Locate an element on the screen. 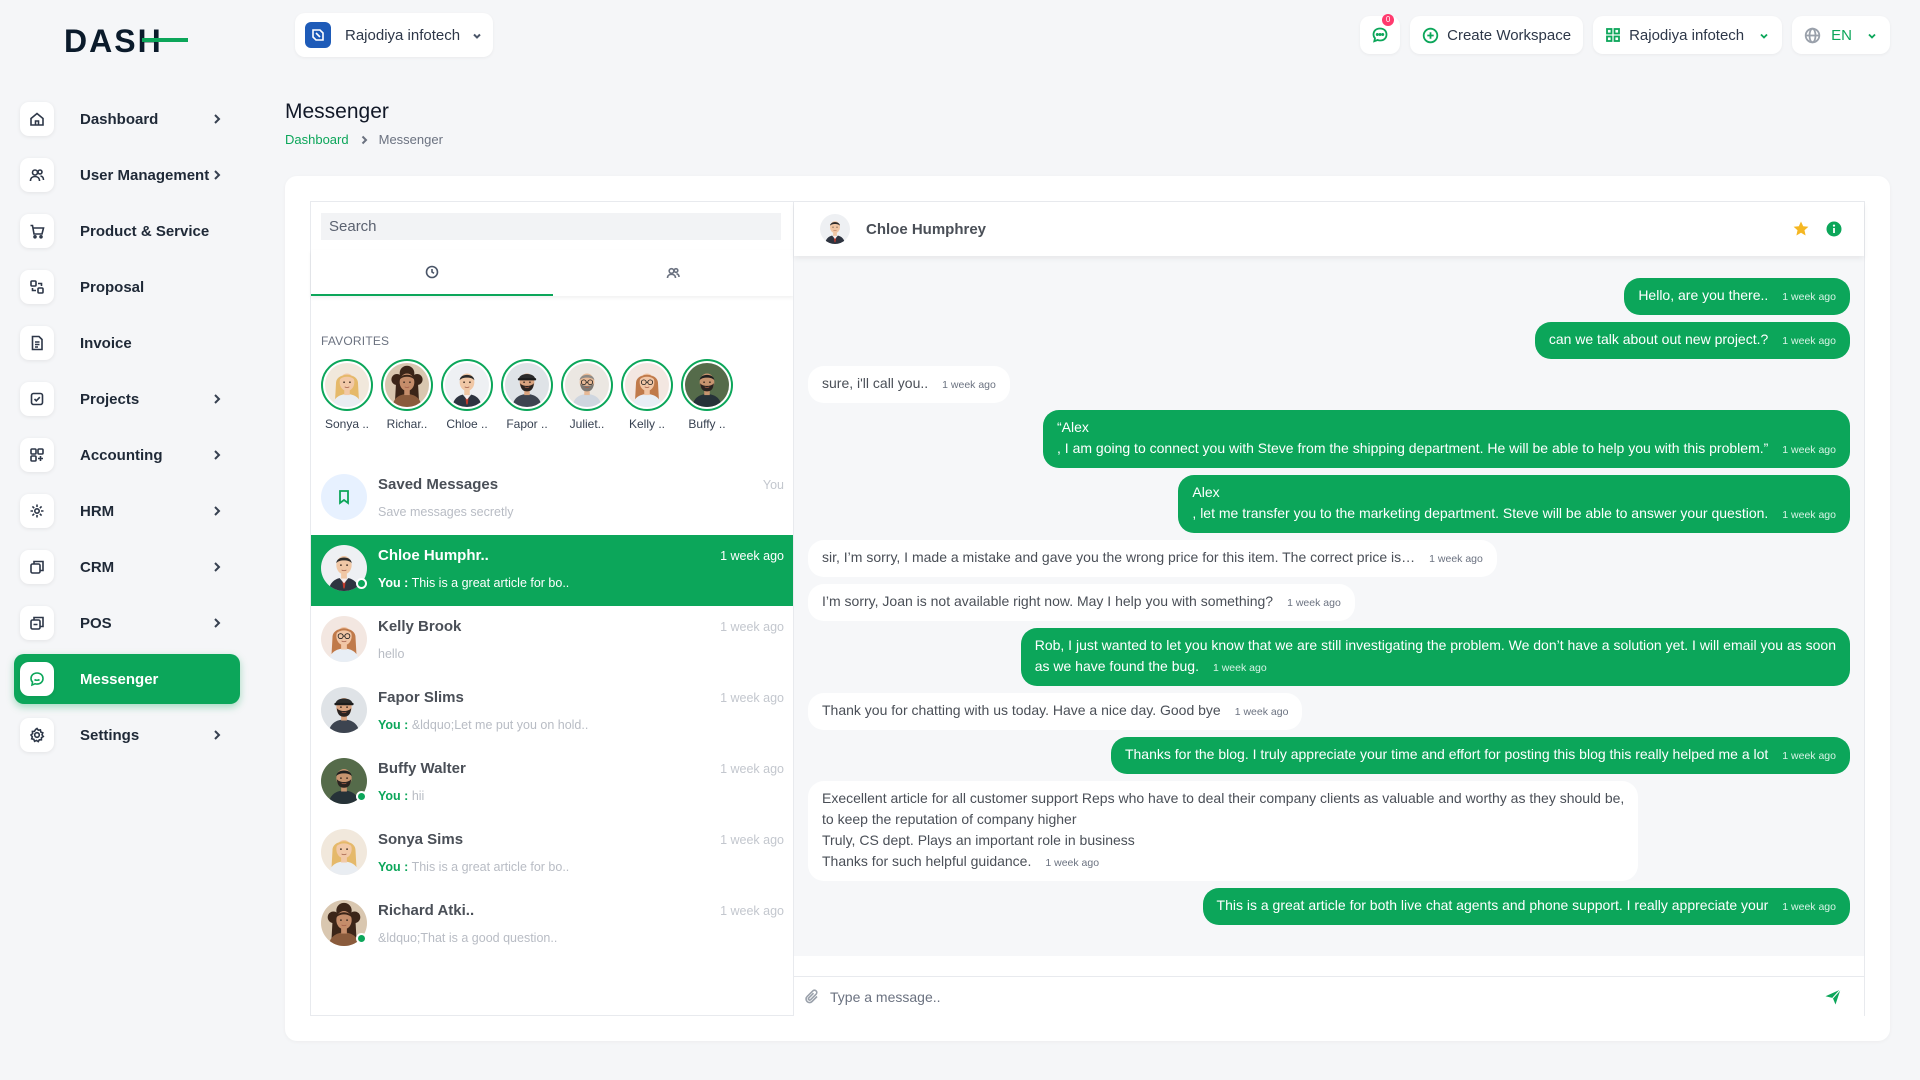  send-icon is located at coordinates (1833, 997).